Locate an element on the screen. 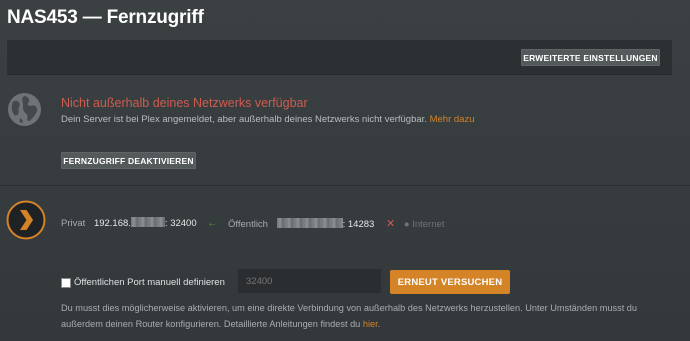 The width and height of the screenshot is (690, 341). more-info-link: Mehr dazu is located at coordinates (452, 119).